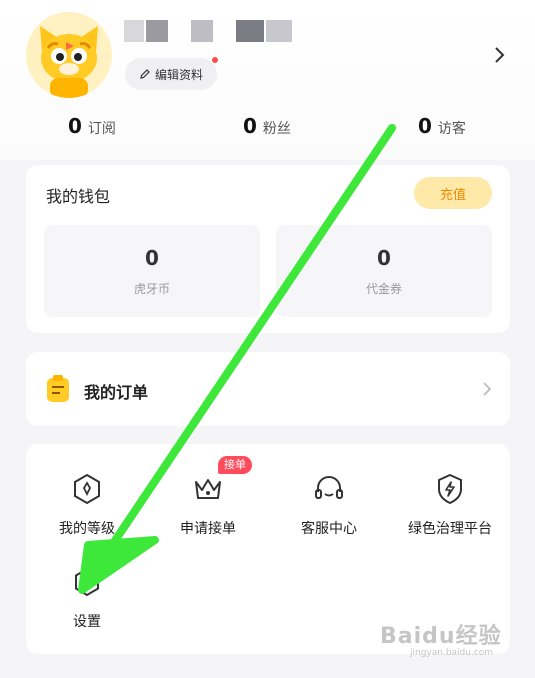 Image resolution: width=535 pixels, height=678 pixels. I want to click on service-label: 设置, so click(87, 622).